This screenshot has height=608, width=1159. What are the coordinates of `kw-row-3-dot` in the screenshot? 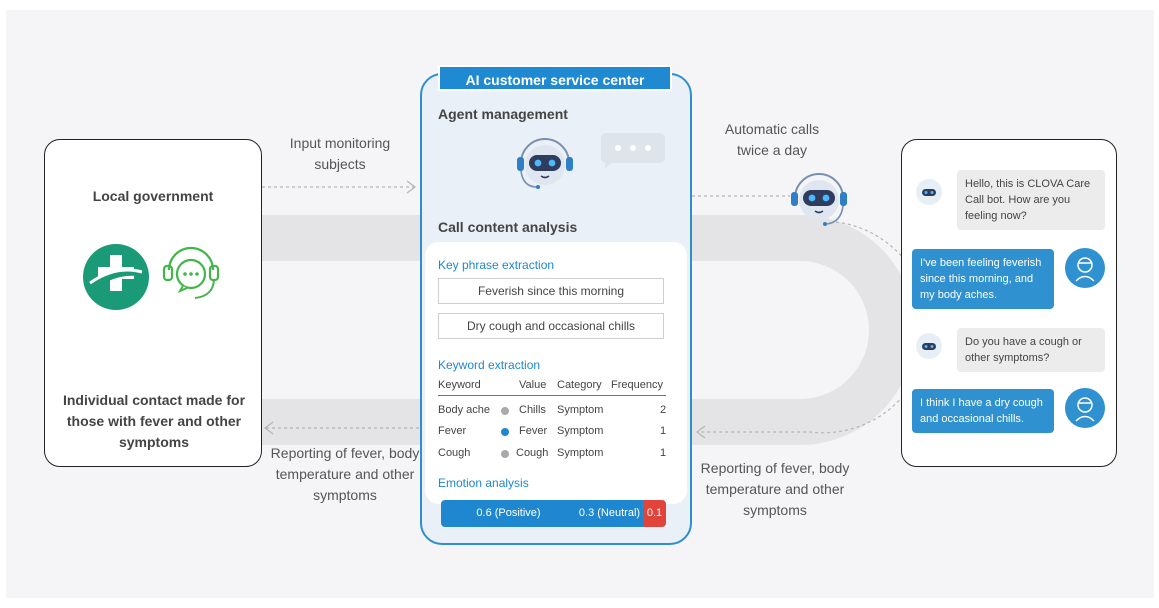 It's located at (505, 454).